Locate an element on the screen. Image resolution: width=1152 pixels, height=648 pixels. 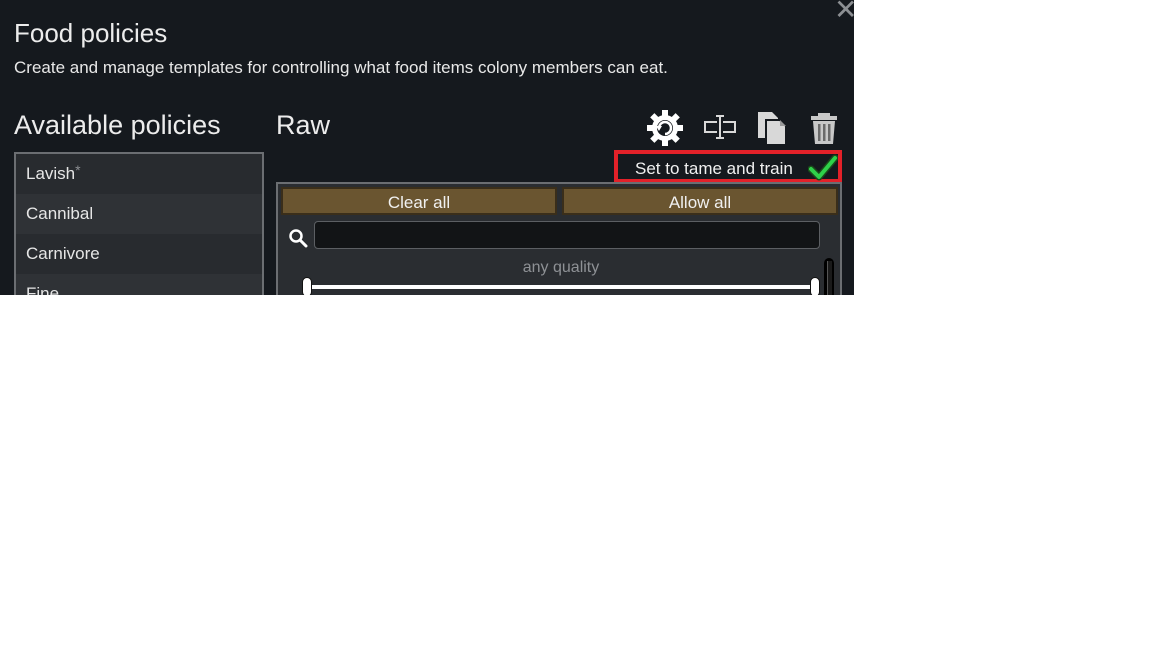
quality-range-label: any quality is located at coordinates (561, 267).